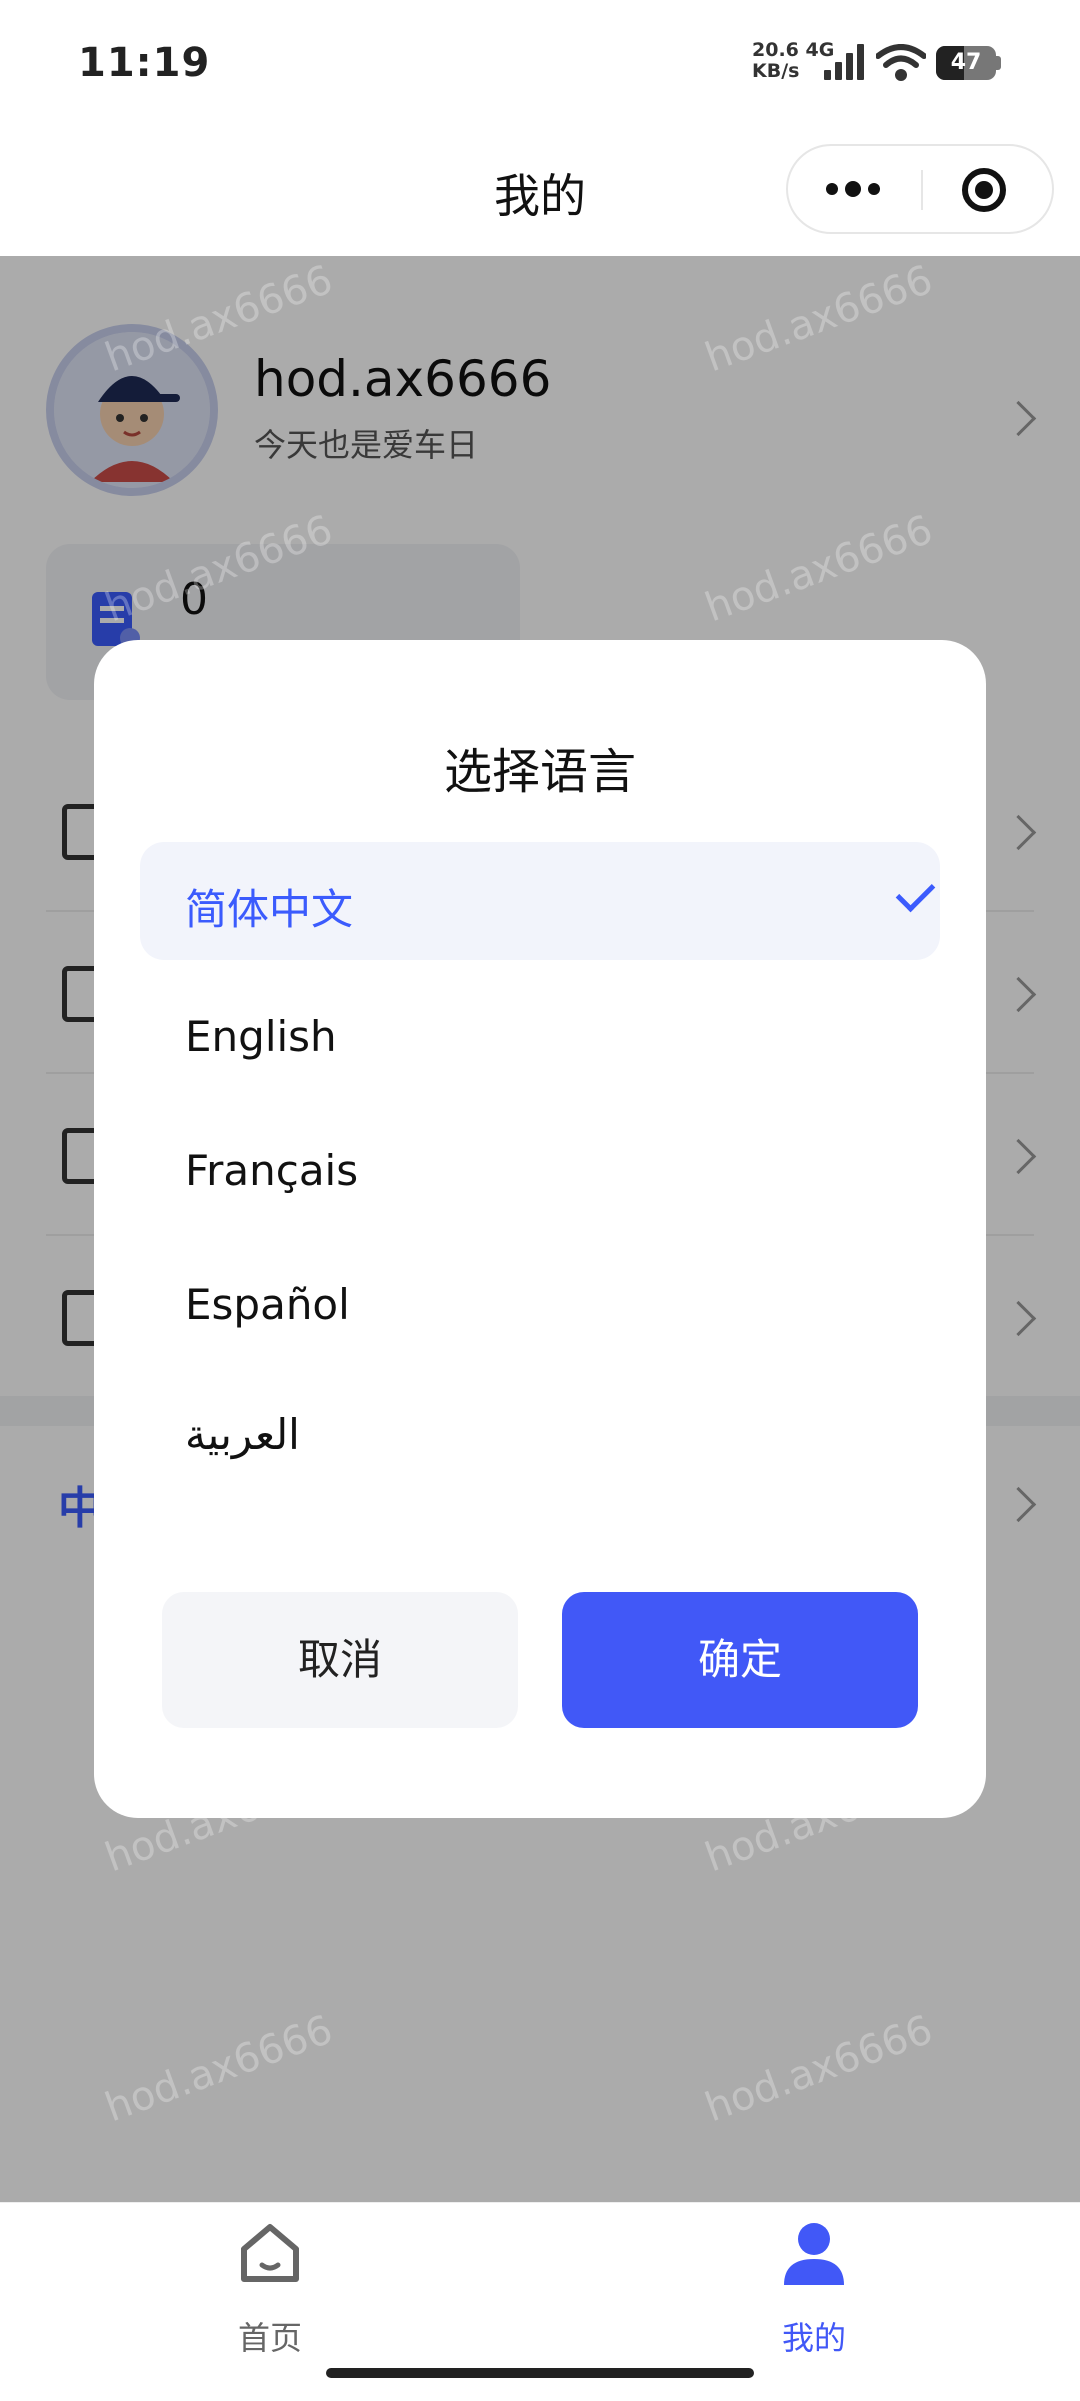 Image resolution: width=1080 pixels, height=2401 pixels. What do you see at coordinates (270, 2289) in the screenshot?
I see `tab-home: 首页` at bounding box center [270, 2289].